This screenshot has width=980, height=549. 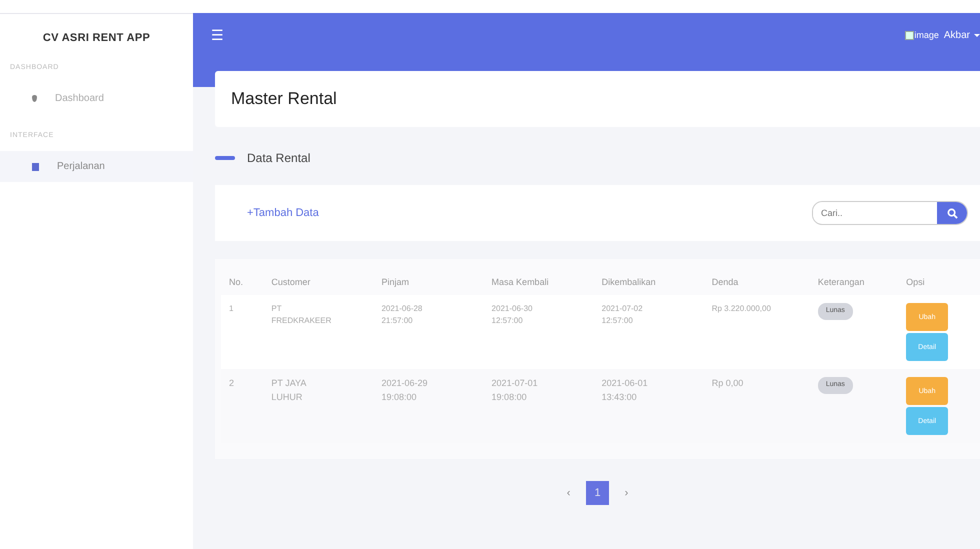 What do you see at coordinates (284, 99) in the screenshot?
I see `page-title: Master Rental` at bounding box center [284, 99].